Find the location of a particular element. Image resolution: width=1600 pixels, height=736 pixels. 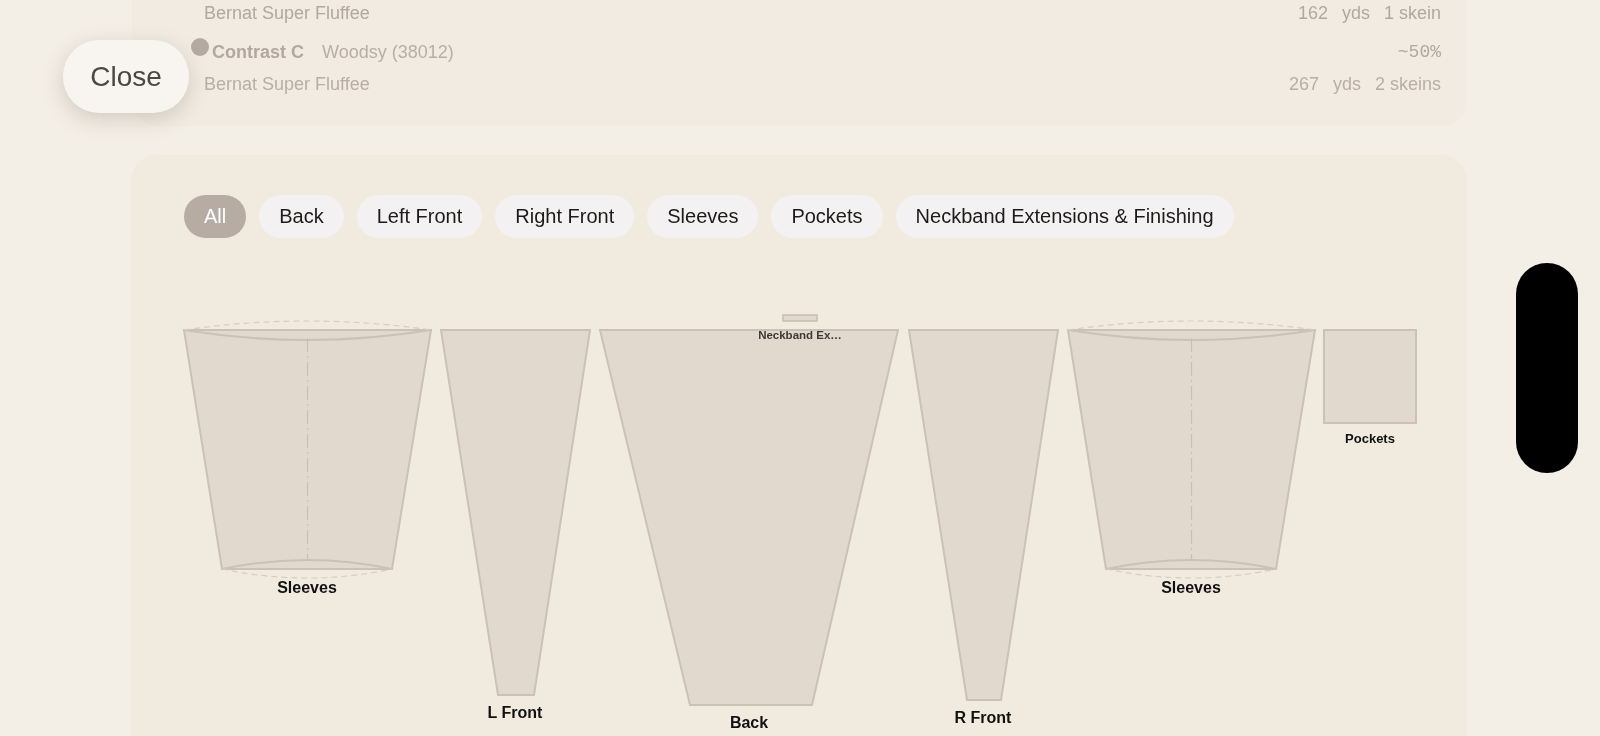

piece-label: Back is located at coordinates (749, 722).